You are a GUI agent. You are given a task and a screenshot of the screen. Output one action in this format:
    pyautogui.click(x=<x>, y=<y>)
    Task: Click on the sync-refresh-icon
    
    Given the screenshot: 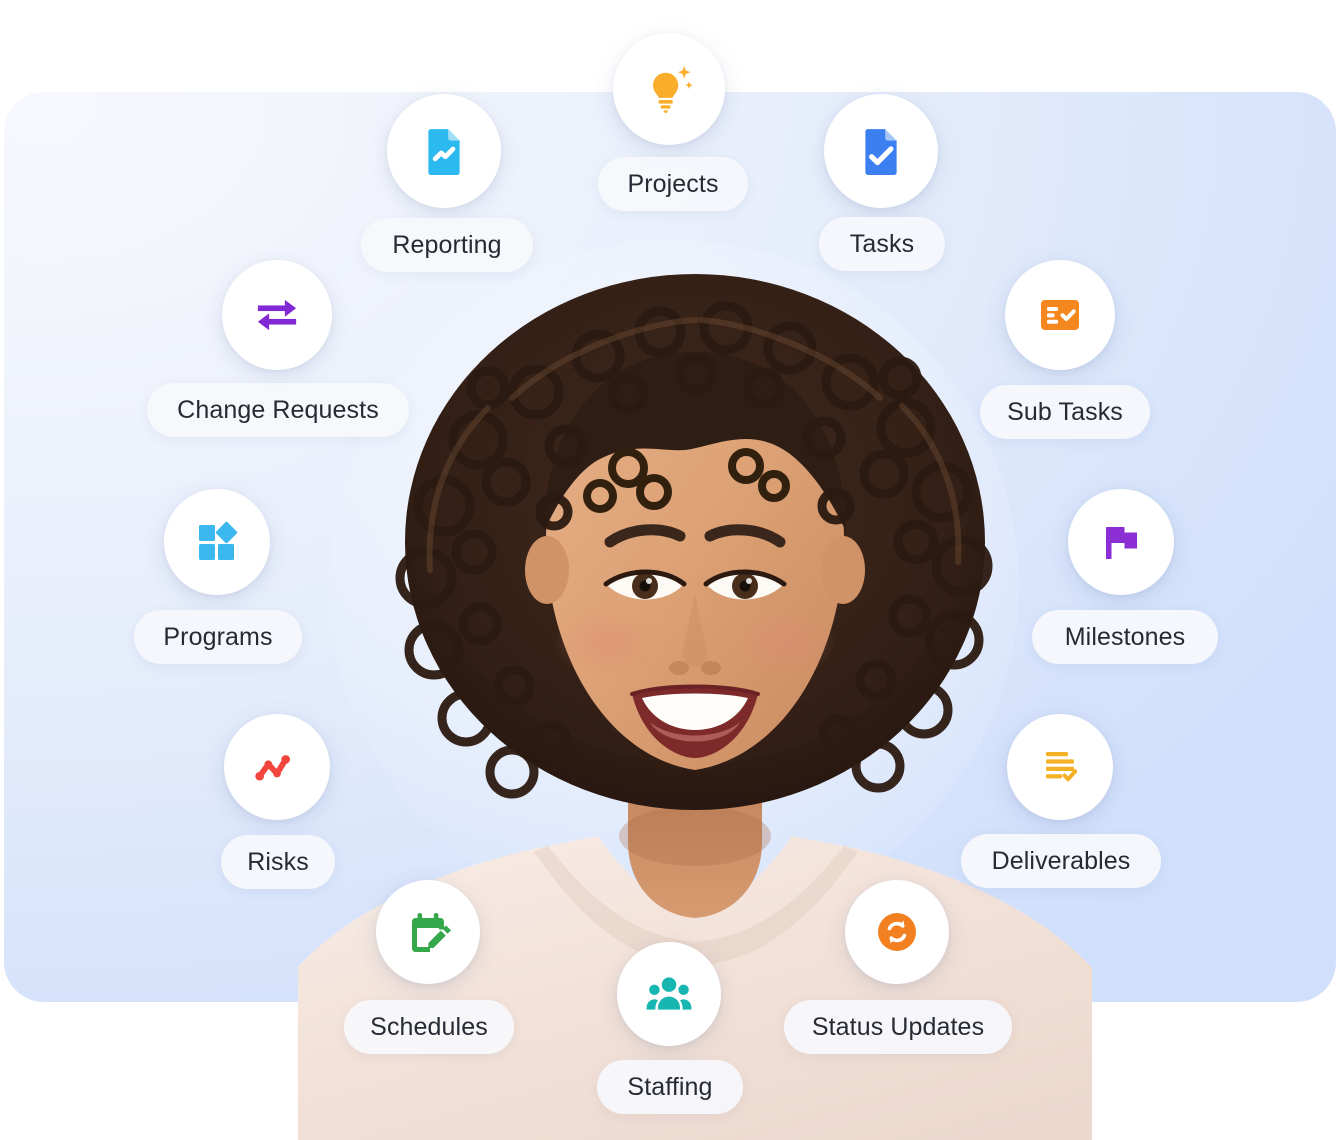 What is the action you would take?
    pyautogui.click(x=897, y=932)
    